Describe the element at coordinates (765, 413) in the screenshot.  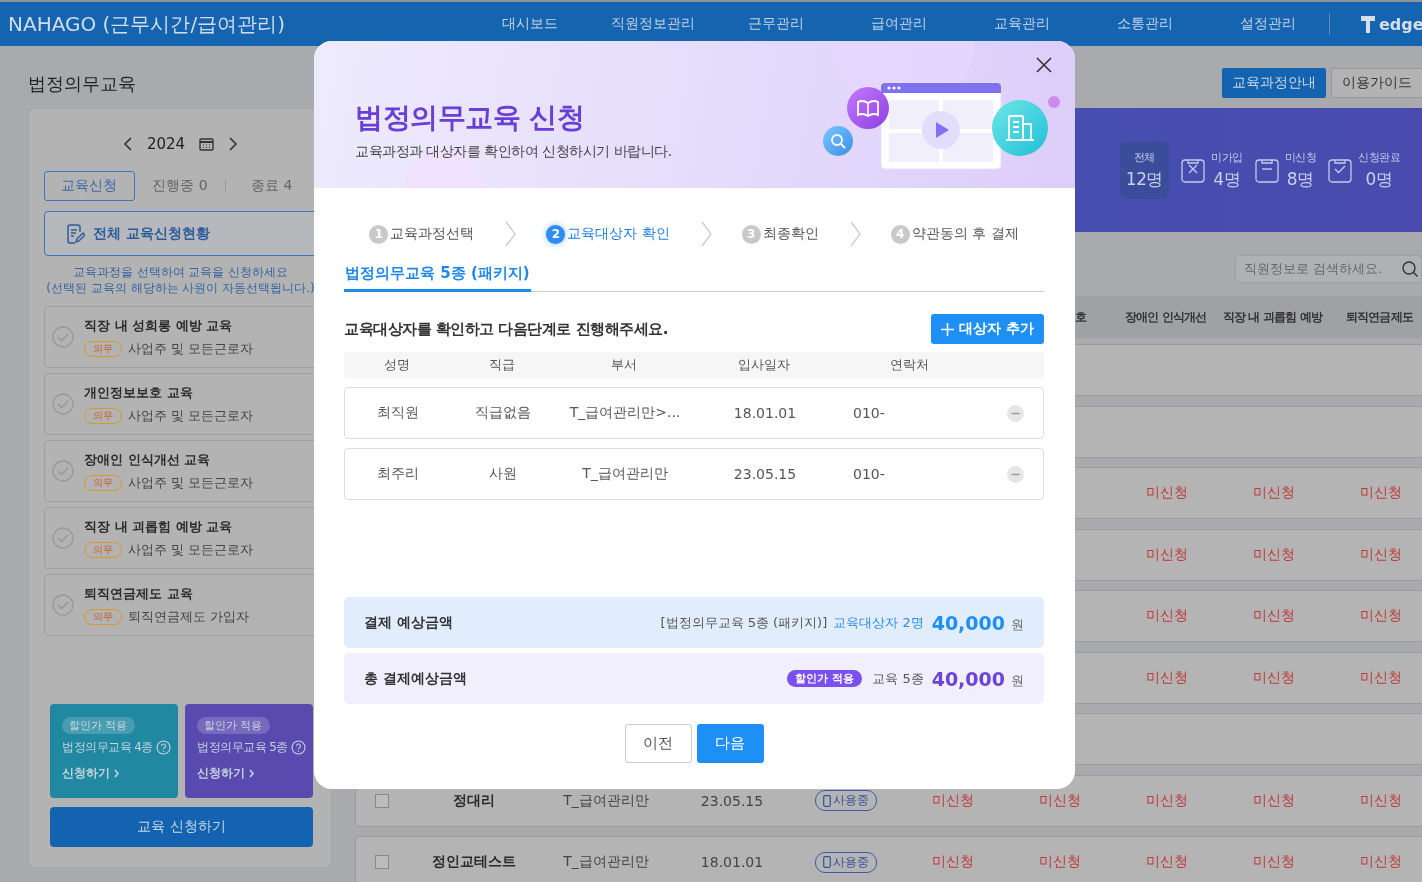
I see `table-cell-text: 18.01.01` at that location.